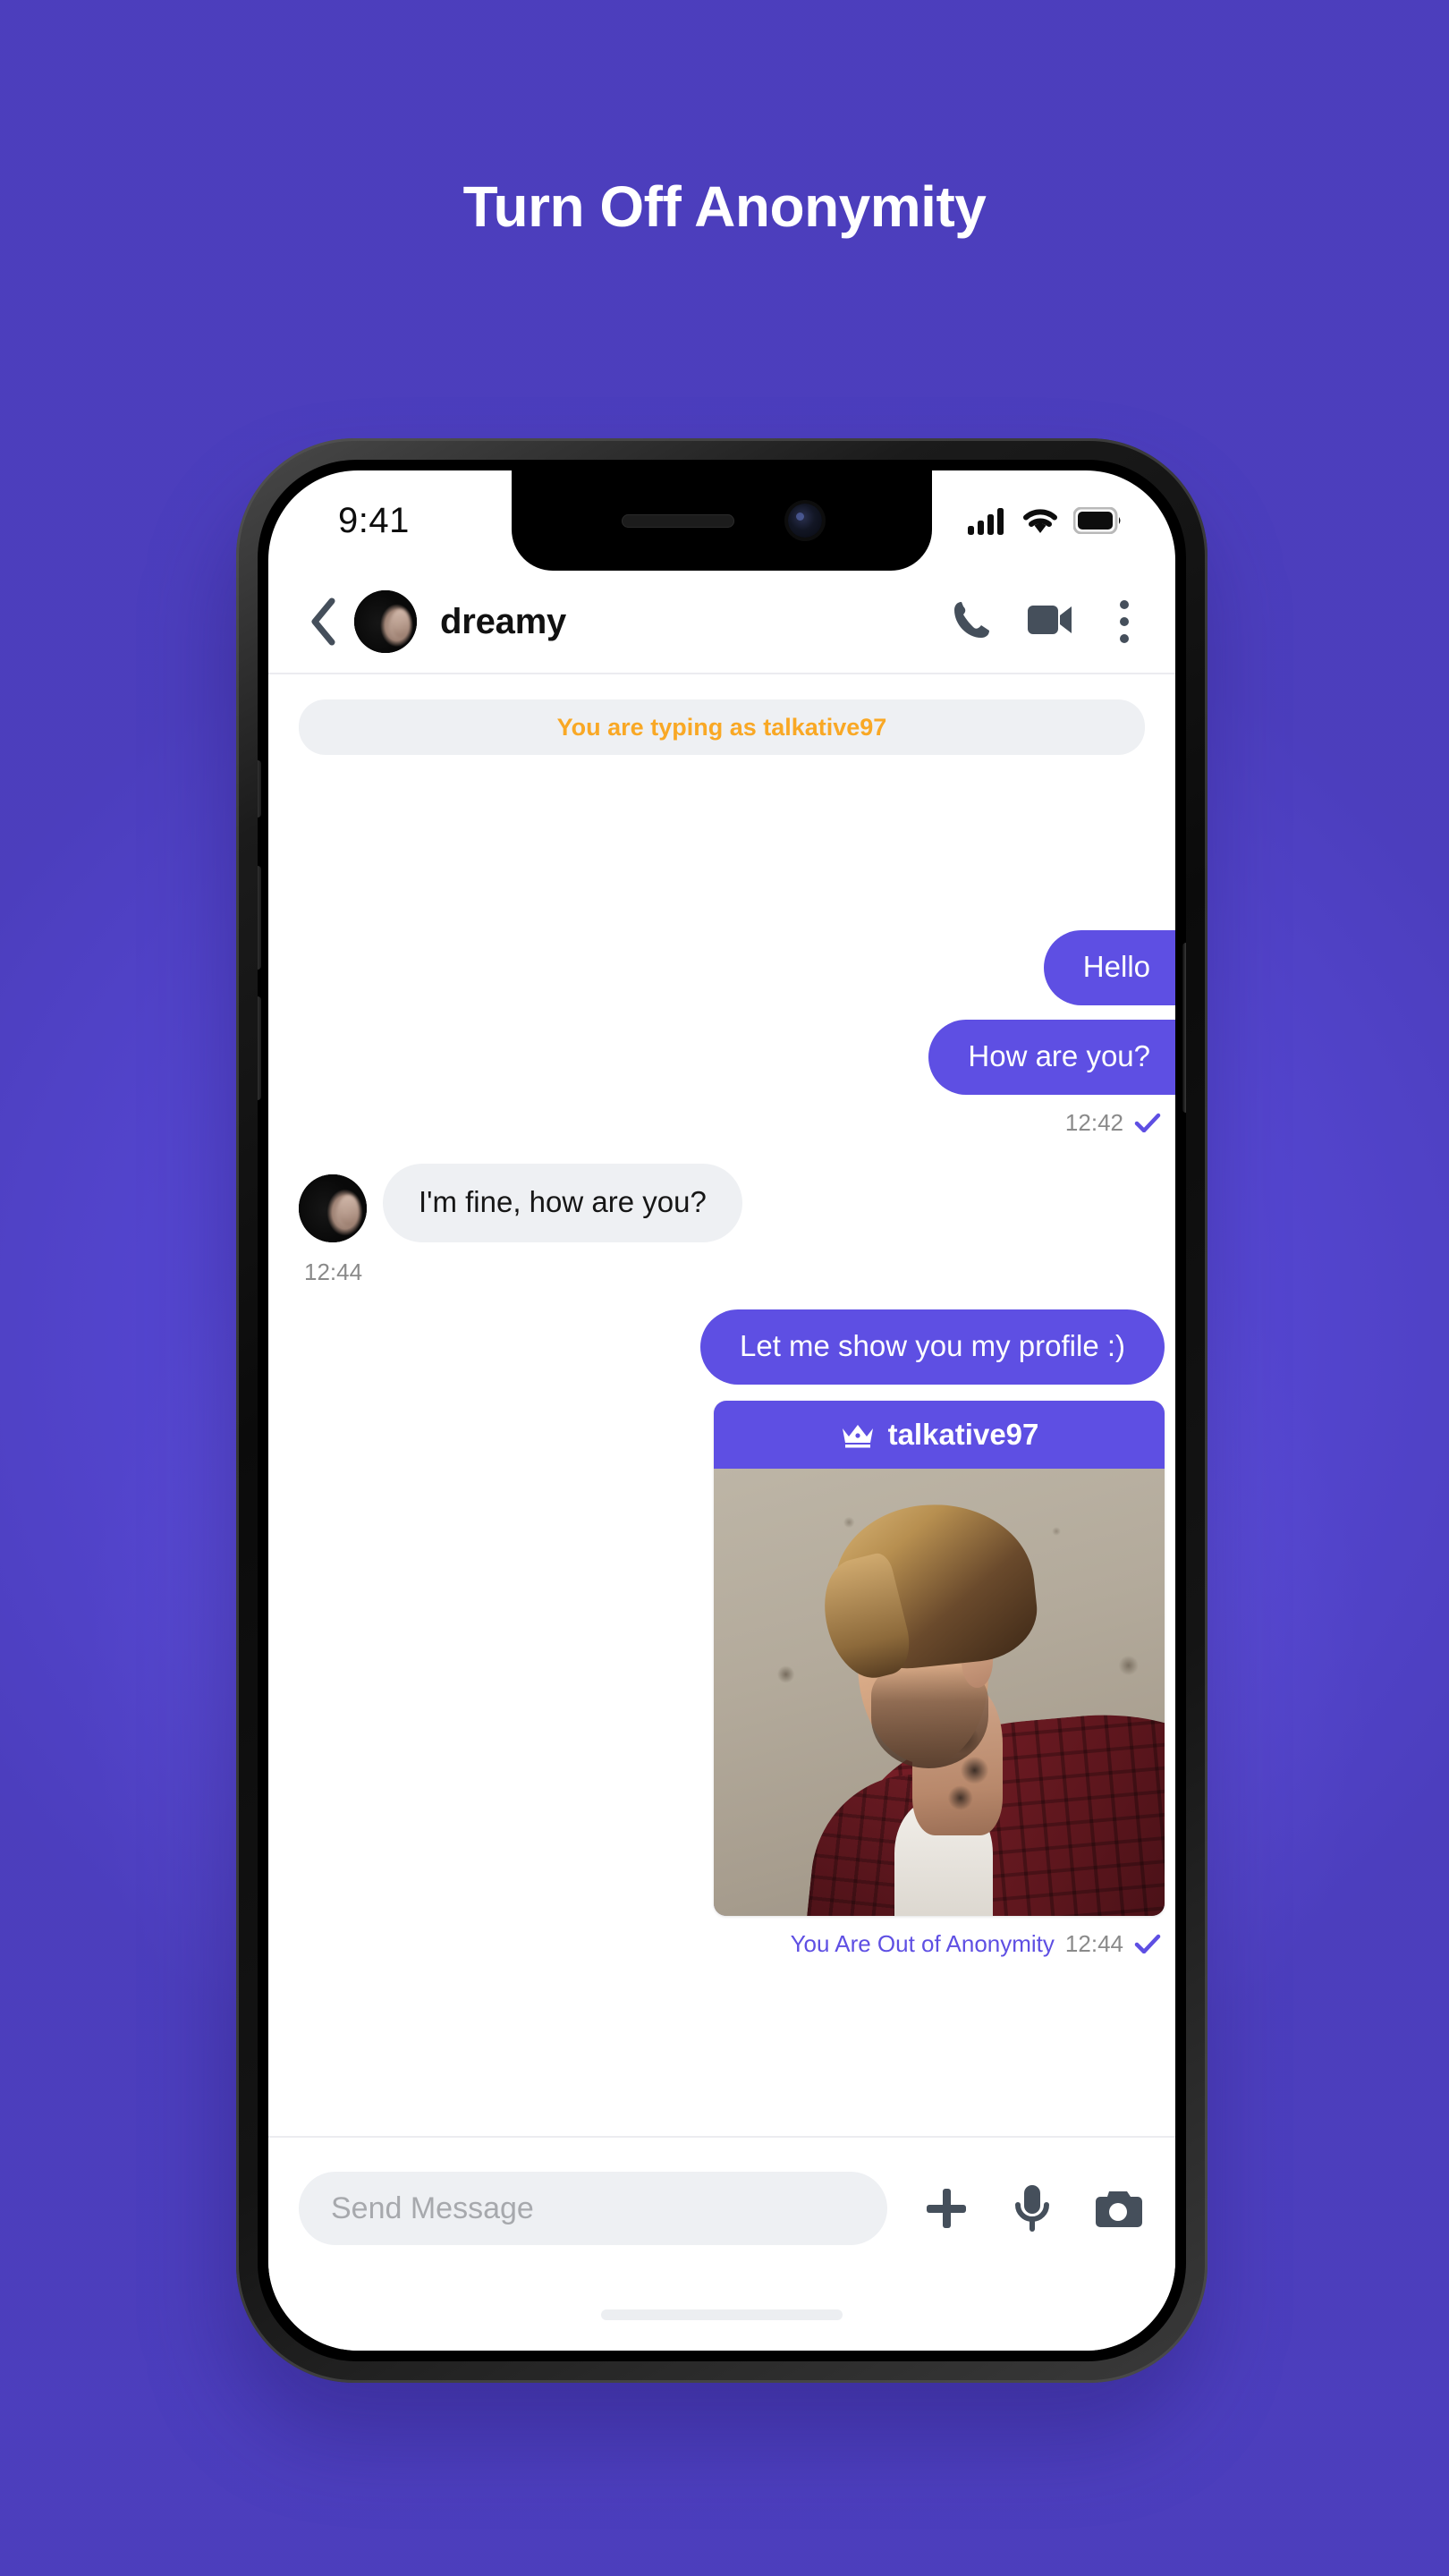 This screenshot has height=2576, width=1449. I want to click on wifi-icon, so click(1040, 521).